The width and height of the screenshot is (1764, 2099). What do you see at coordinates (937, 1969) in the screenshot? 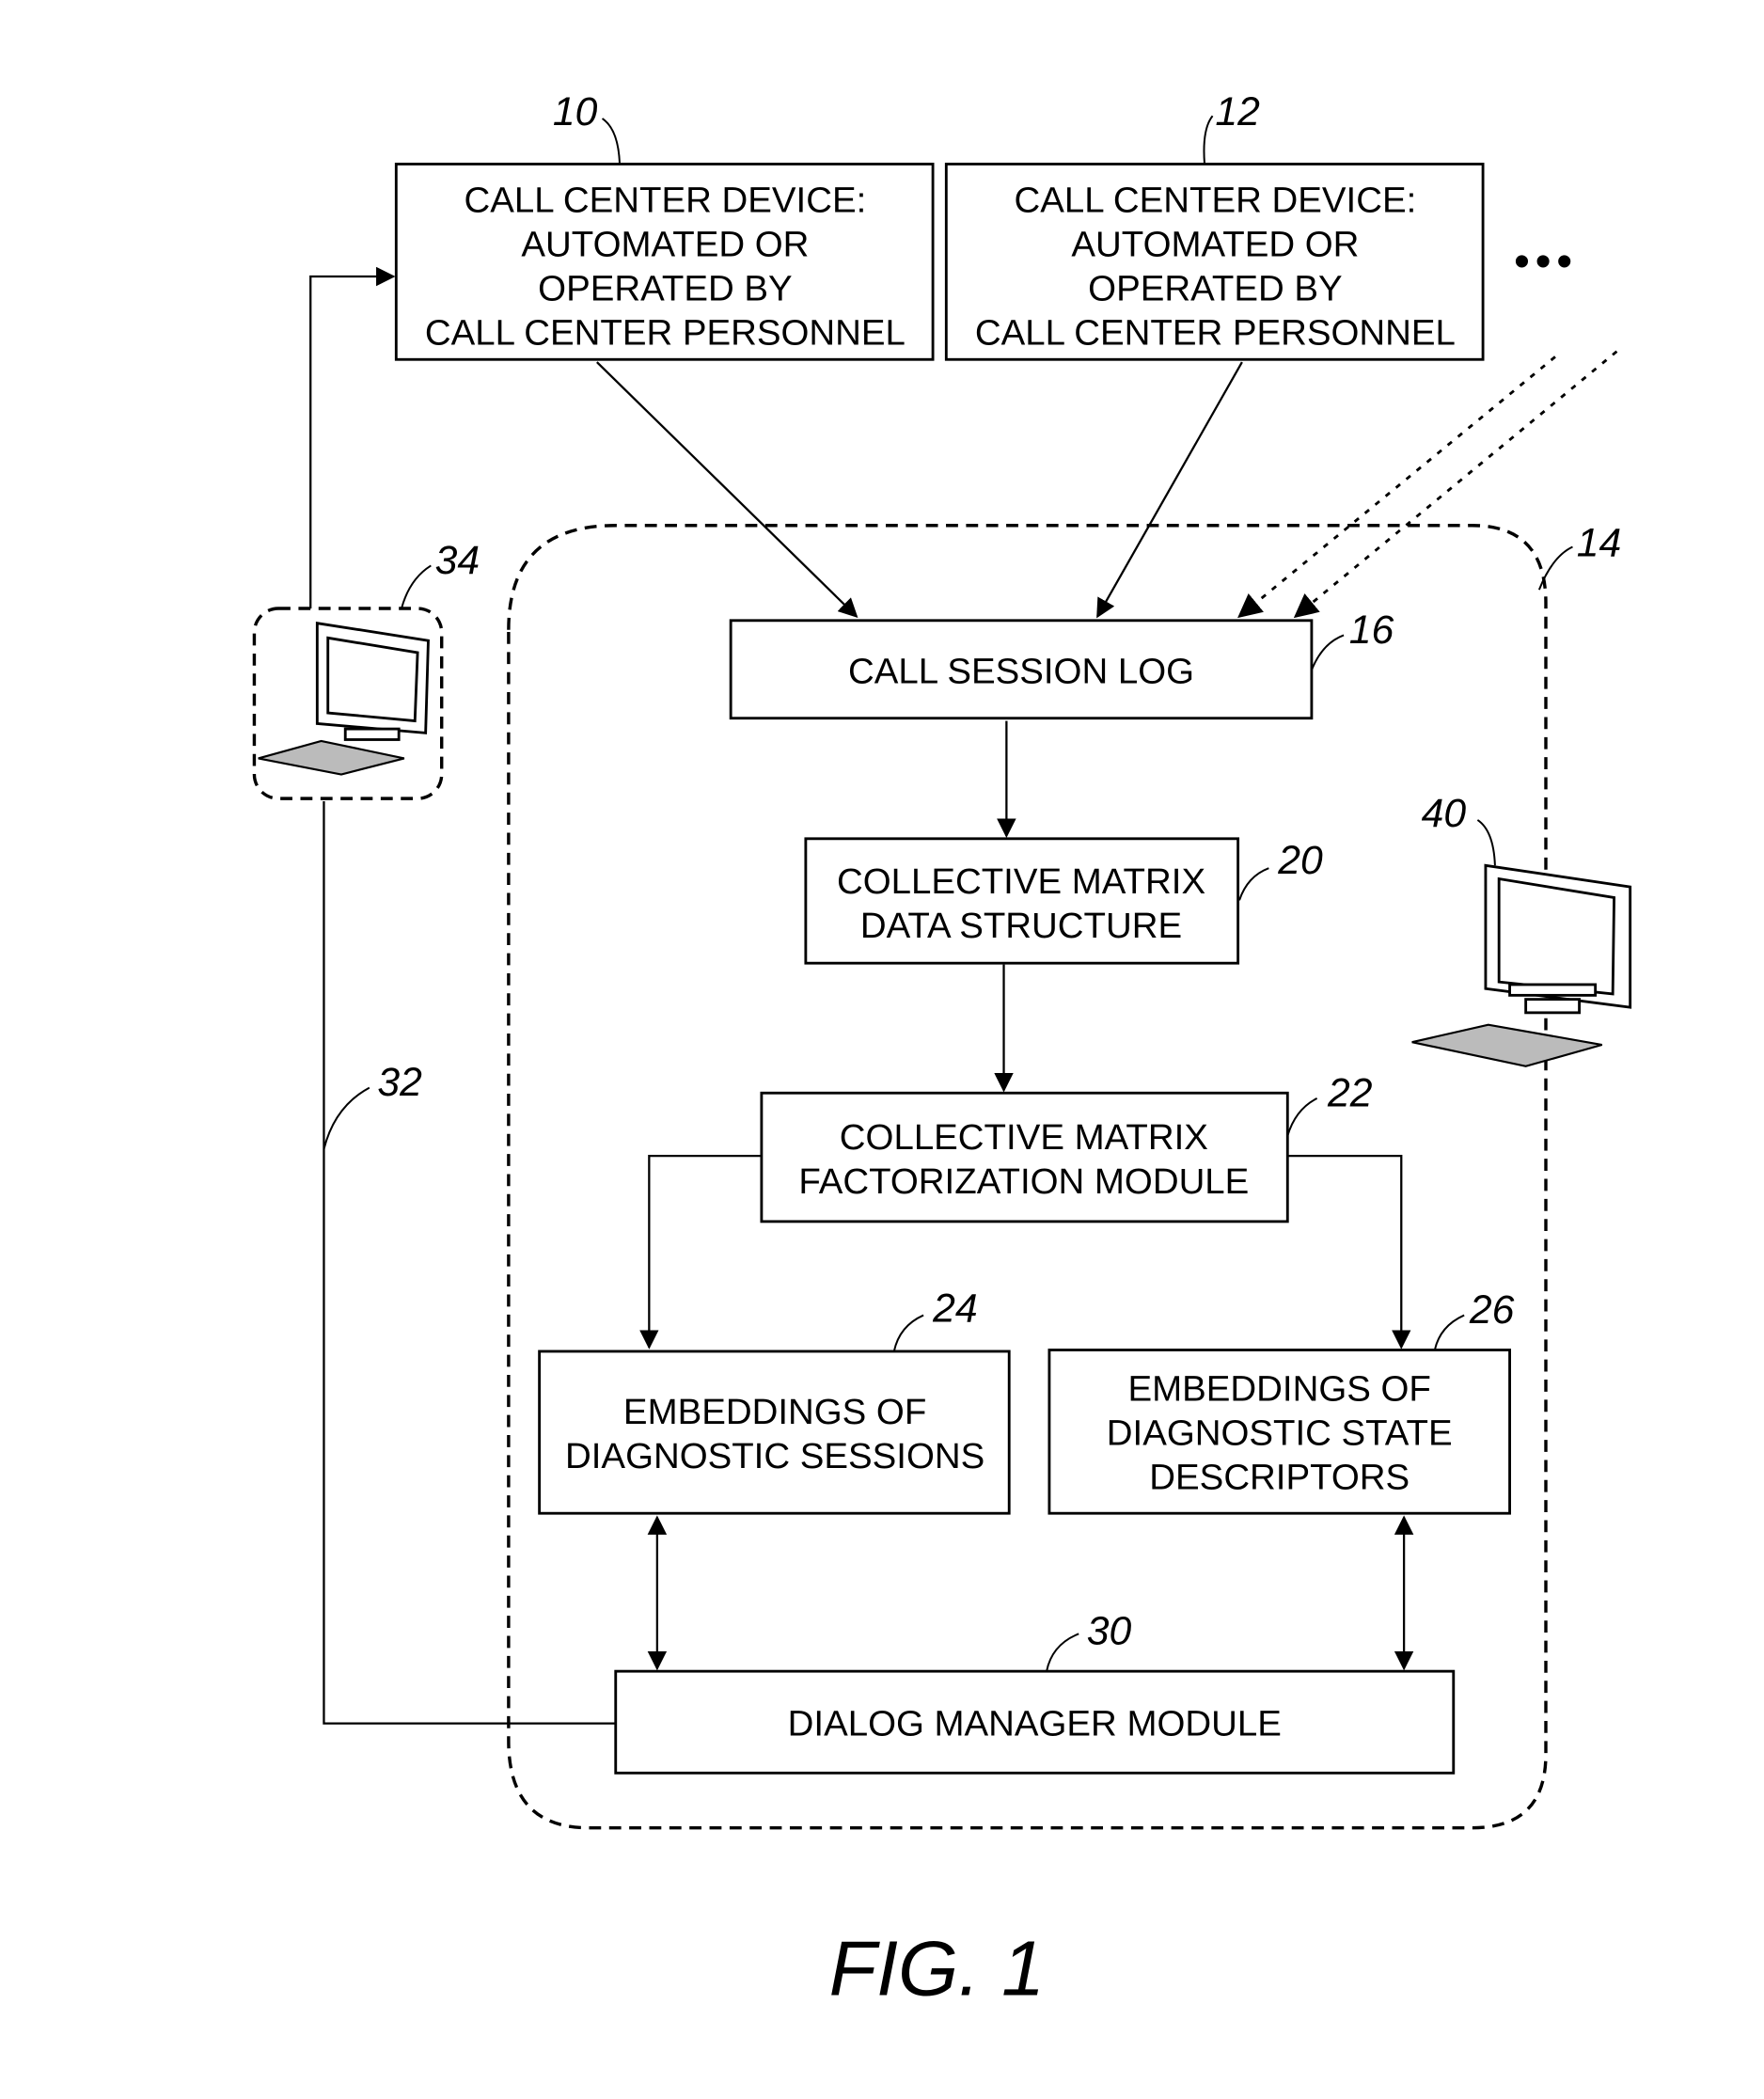
I see `figure-caption: FIG. 1` at bounding box center [937, 1969].